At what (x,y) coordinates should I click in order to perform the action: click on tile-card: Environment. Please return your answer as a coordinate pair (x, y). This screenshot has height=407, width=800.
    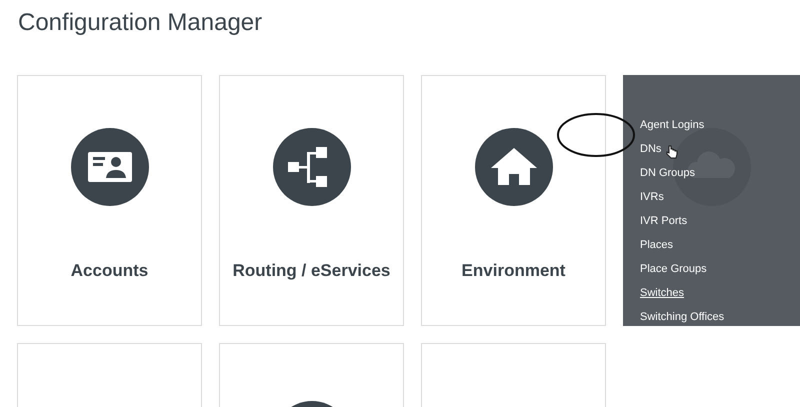
    Looking at the image, I should click on (513, 200).